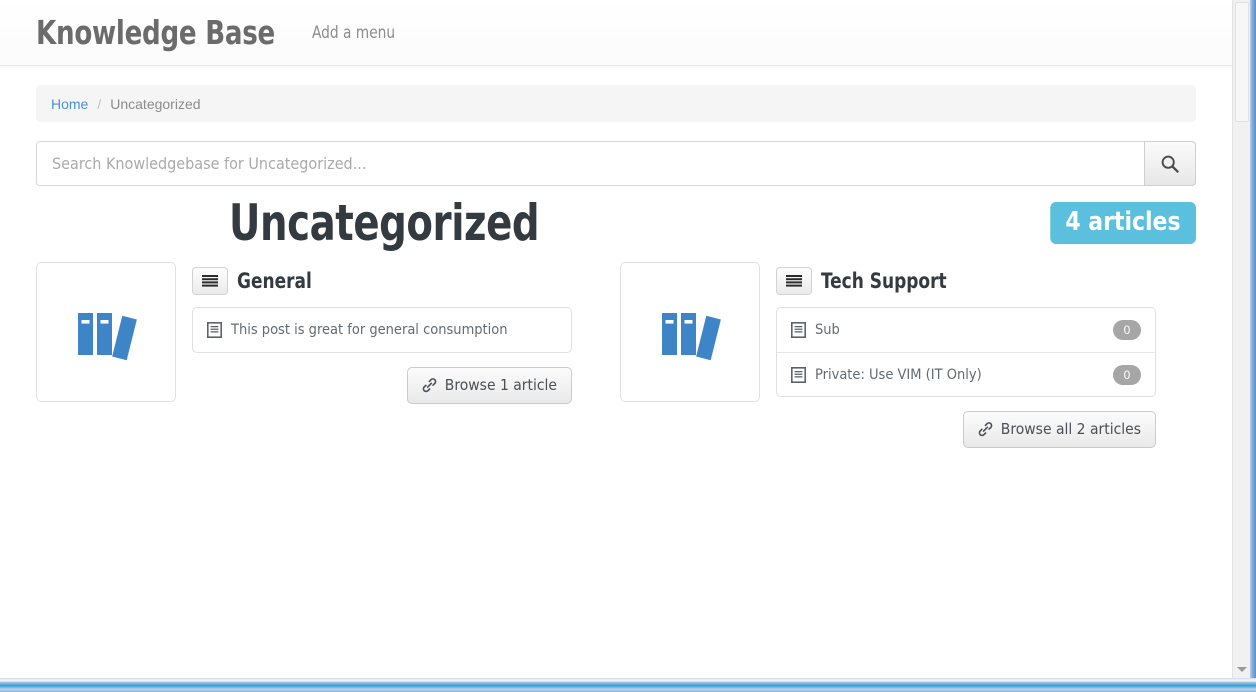 The width and height of the screenshot is (1256, 692). Describe the element at coordinates (155, 103) in the screenshot. I see `breadcrumb-item-current: Uncategorized` at that location.